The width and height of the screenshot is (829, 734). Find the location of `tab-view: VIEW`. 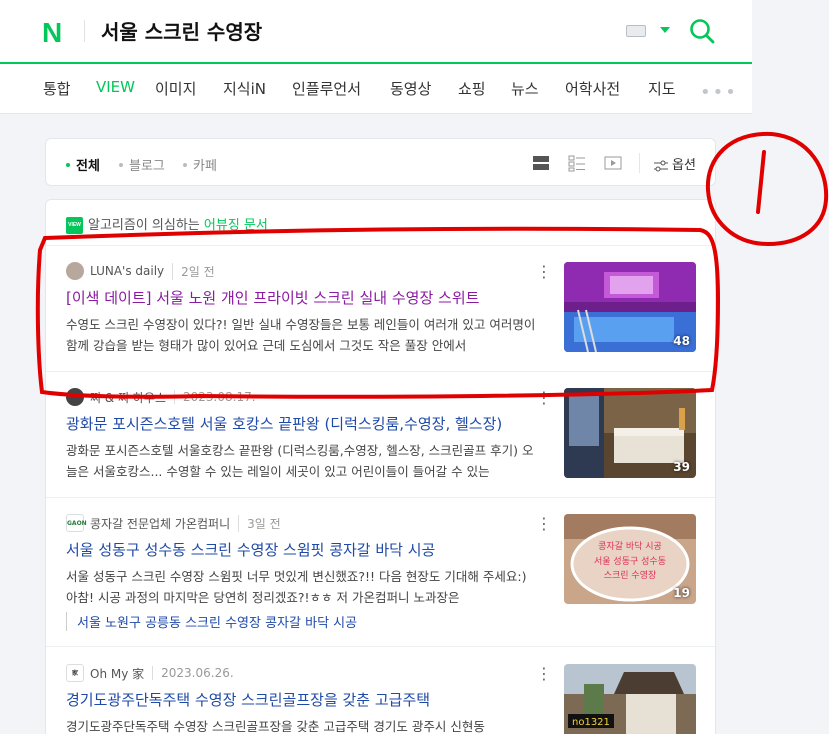

tab-view: VIEW is located at coordinates (115, 87).